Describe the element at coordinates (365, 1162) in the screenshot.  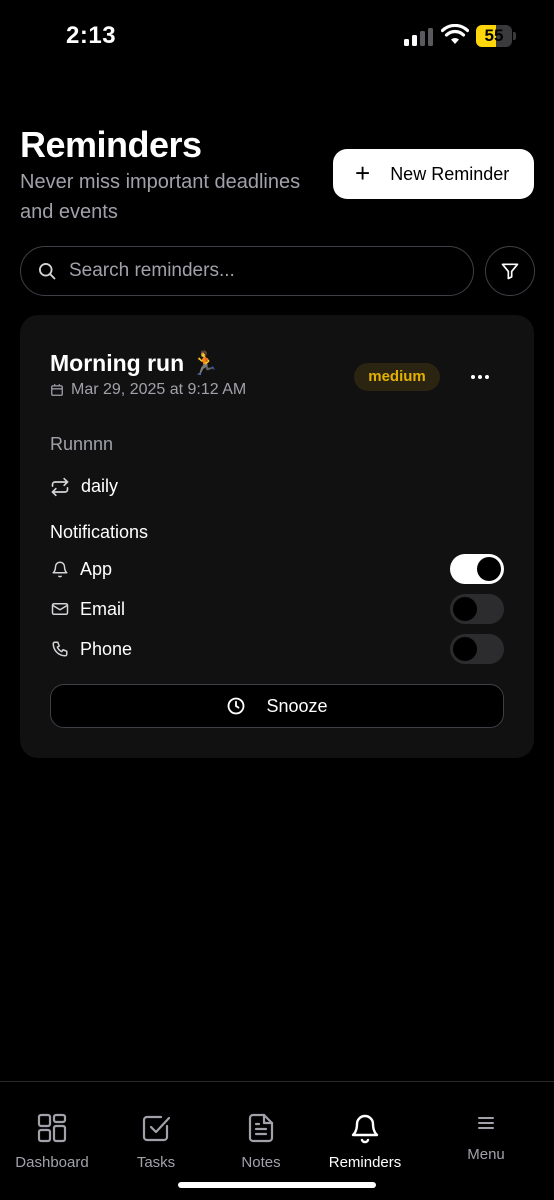
I see `tab-label: Reminders` at that location.